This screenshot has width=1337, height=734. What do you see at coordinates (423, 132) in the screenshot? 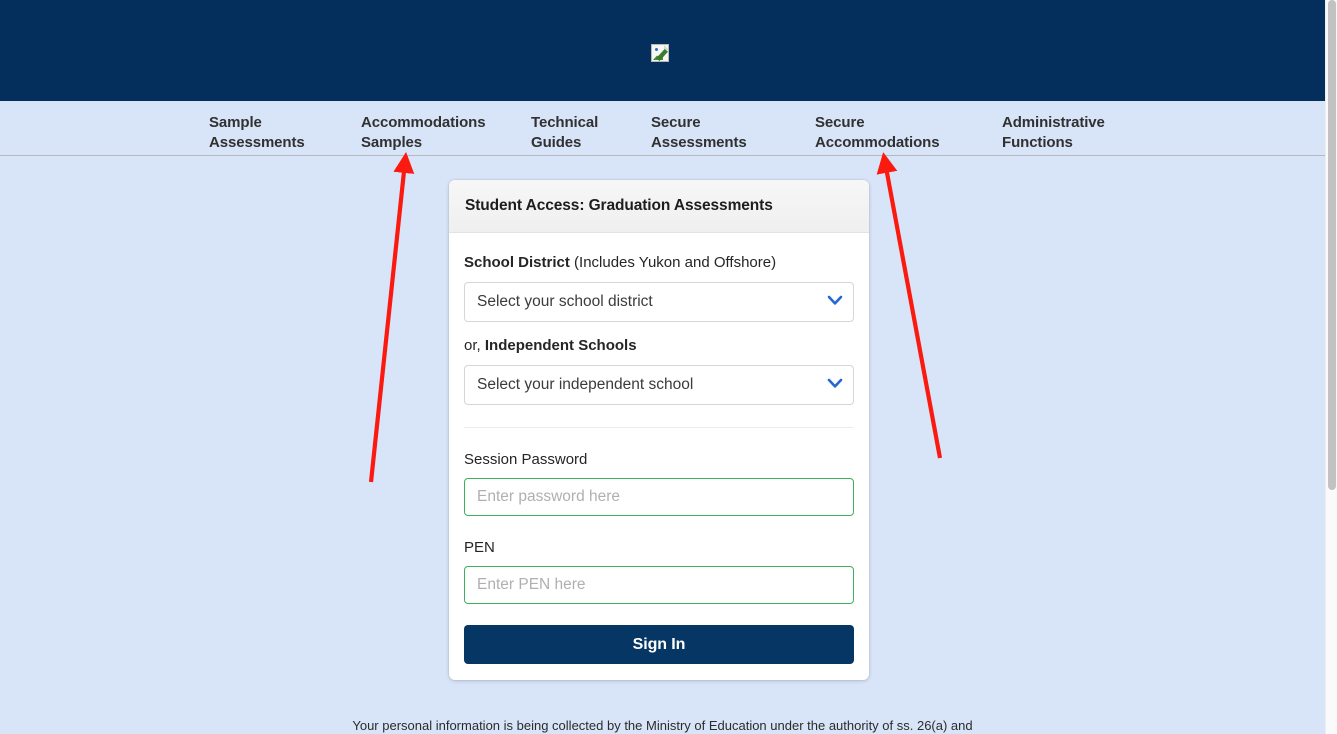
I see `nav-item-accommodations-samples-label: Accommodations Samples` at bounding box center [423, 132].